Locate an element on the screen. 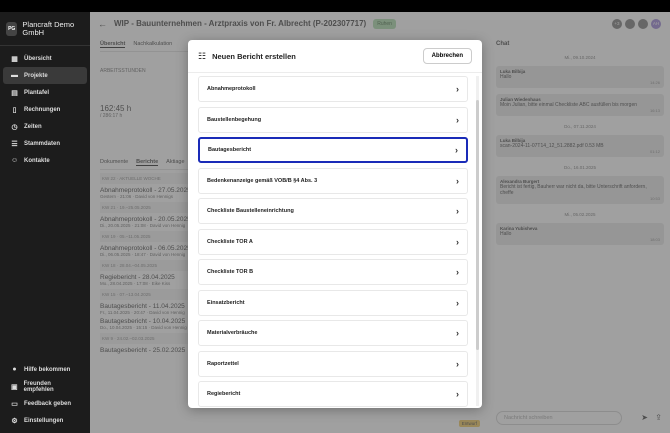 The width and height of the screenshot is (670, 433). report-type-label: Regiebericht is located at coordinates (224, 394).